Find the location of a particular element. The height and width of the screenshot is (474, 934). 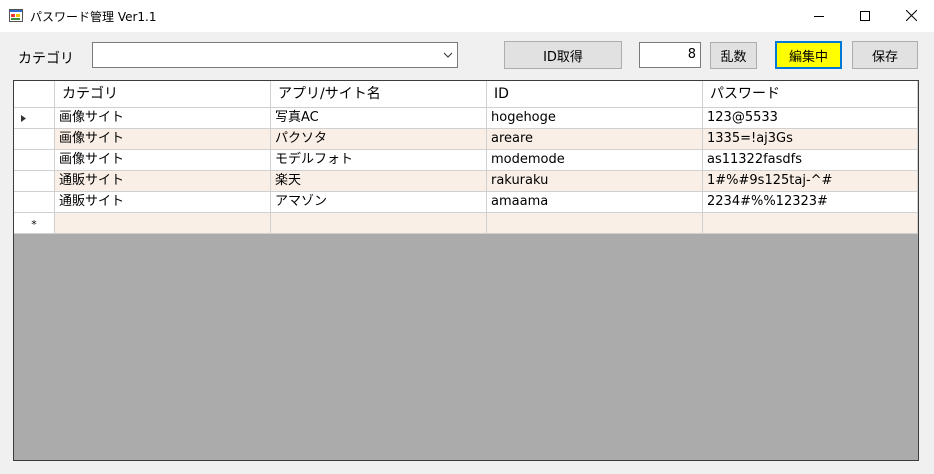

table-row: 画像サイト 写真AC hogehoge 123@5533 is located at coordinates (466, 118).